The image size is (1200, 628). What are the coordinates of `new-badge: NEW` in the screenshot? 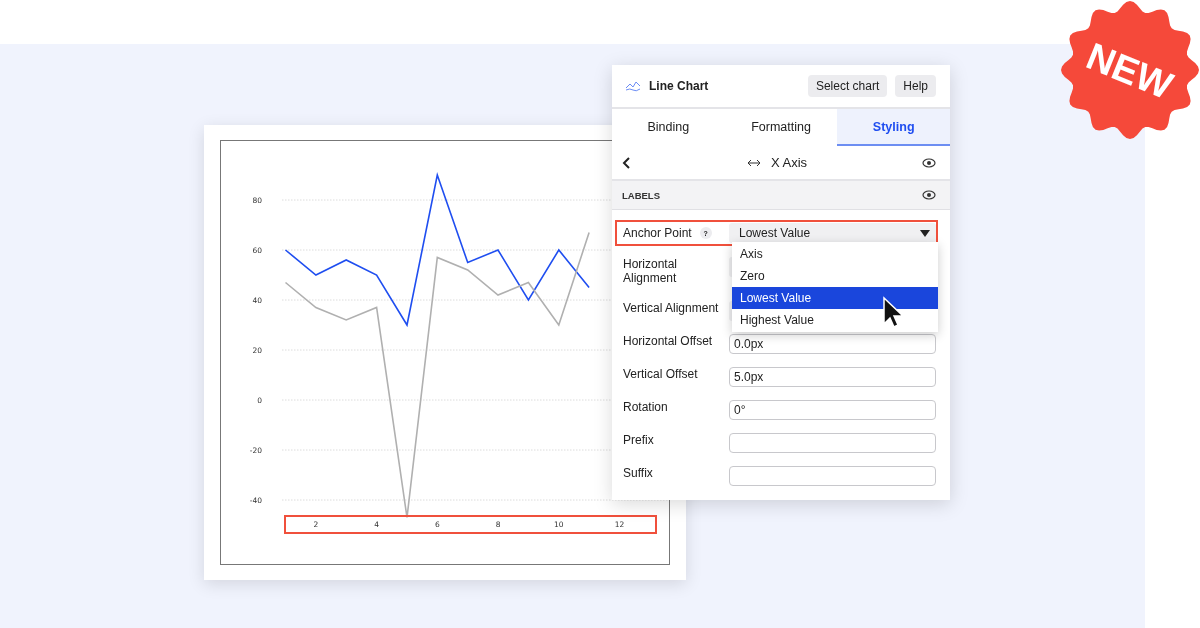 It's located at (1130, 70).